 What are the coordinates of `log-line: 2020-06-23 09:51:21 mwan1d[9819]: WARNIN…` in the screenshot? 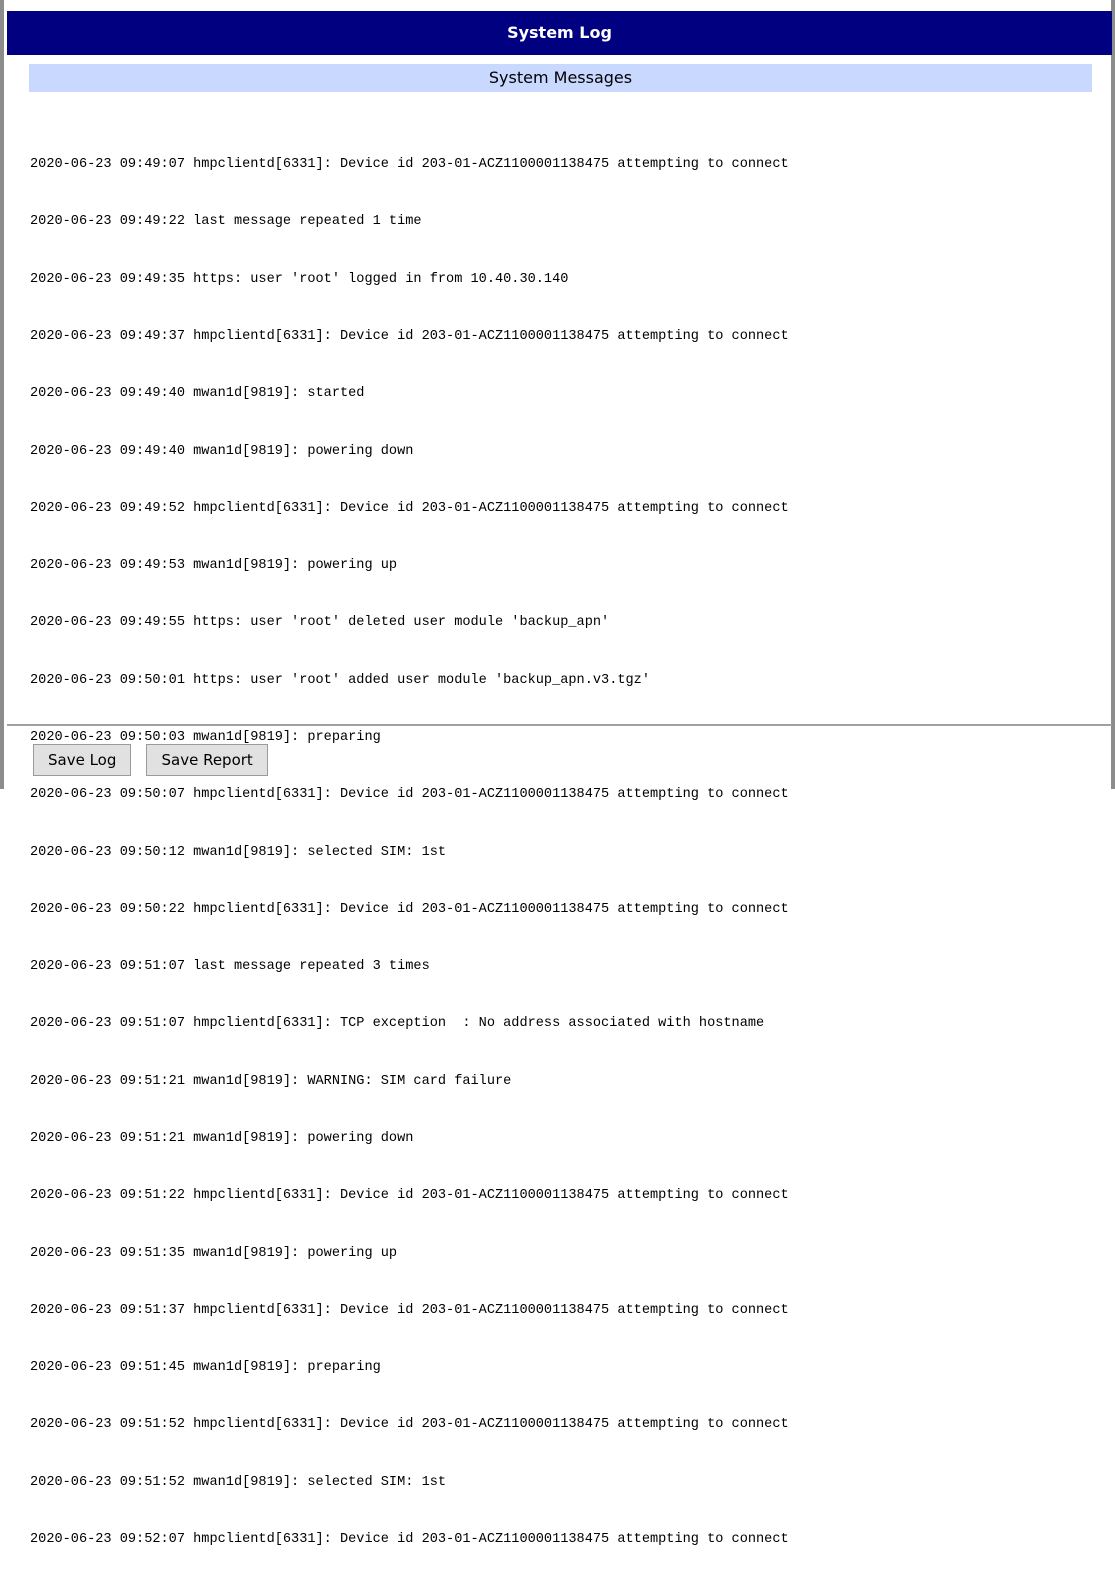 It's located at (271, 1081).